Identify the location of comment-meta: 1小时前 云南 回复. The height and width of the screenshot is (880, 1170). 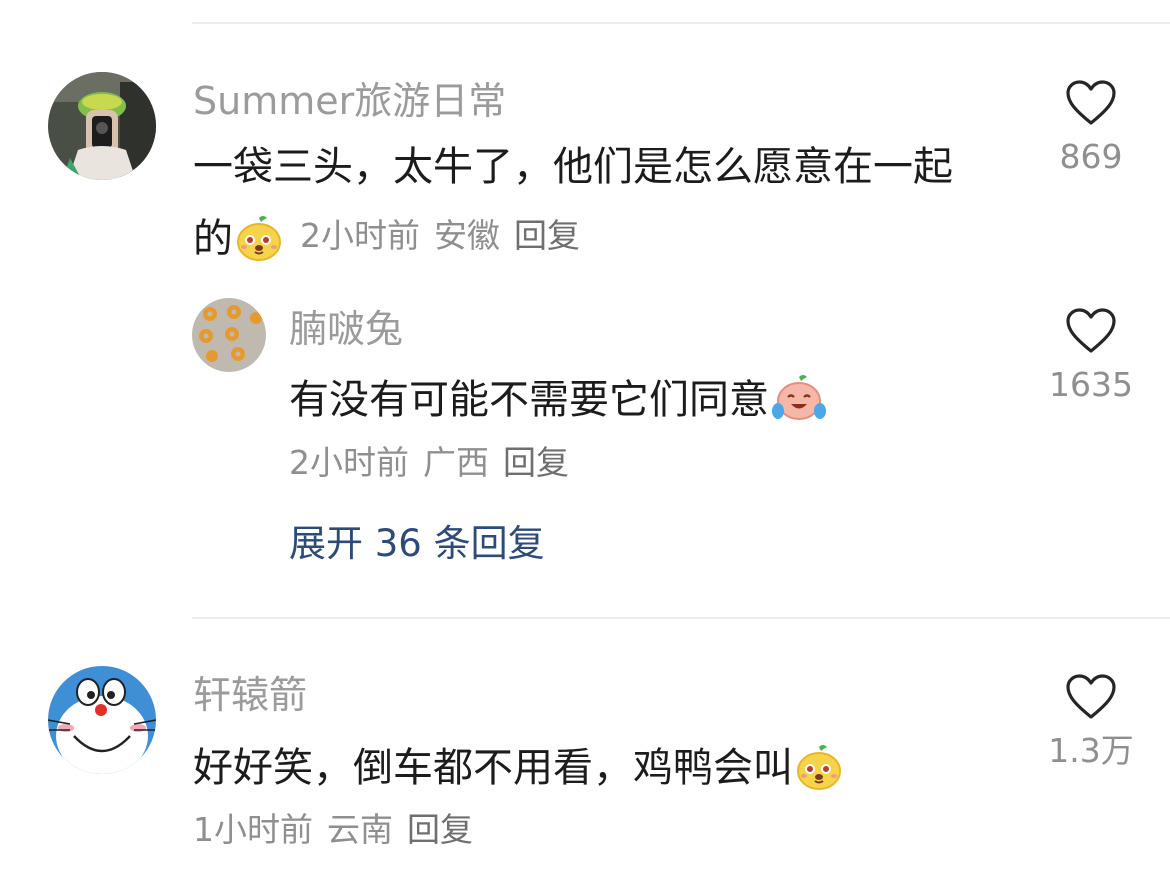
(340, 829).